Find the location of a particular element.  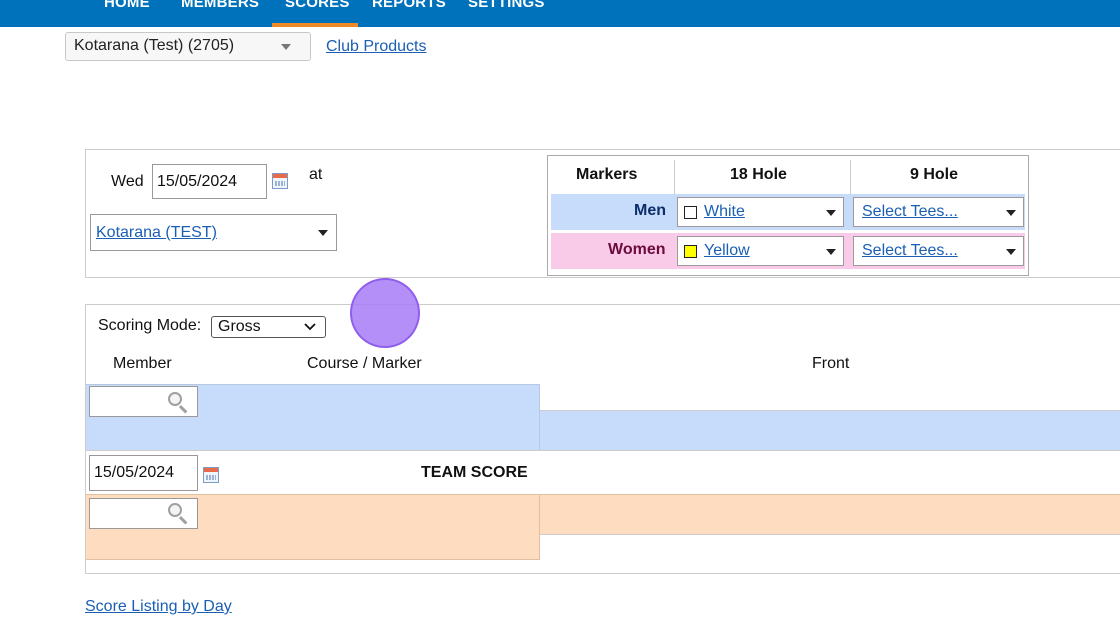

scoring-mode-select: Gross is located at coordinates (268, 327).